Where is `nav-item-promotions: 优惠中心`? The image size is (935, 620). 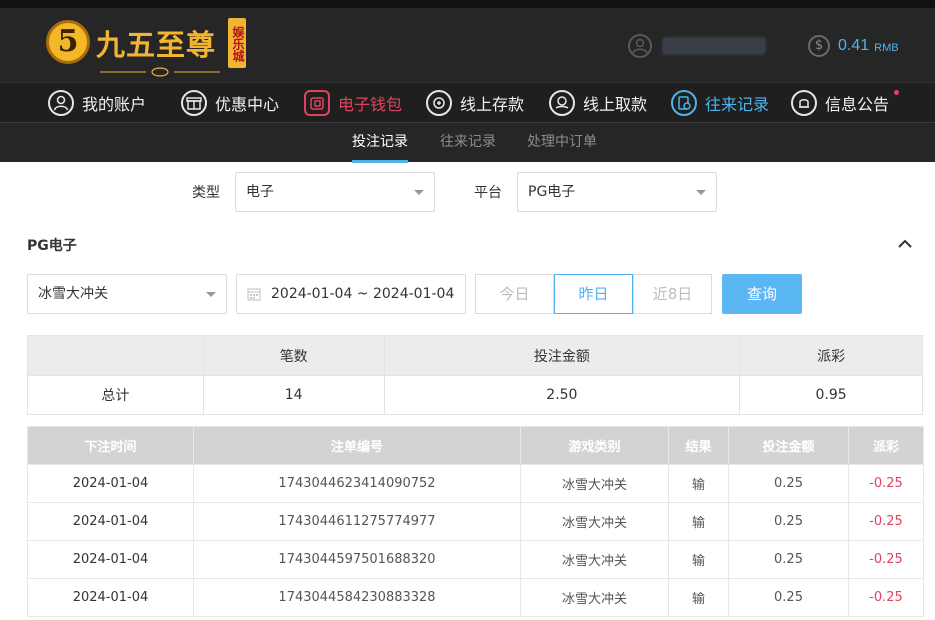 nav-item-promotions: 优惠中心 is located at coordinates (230, 103).